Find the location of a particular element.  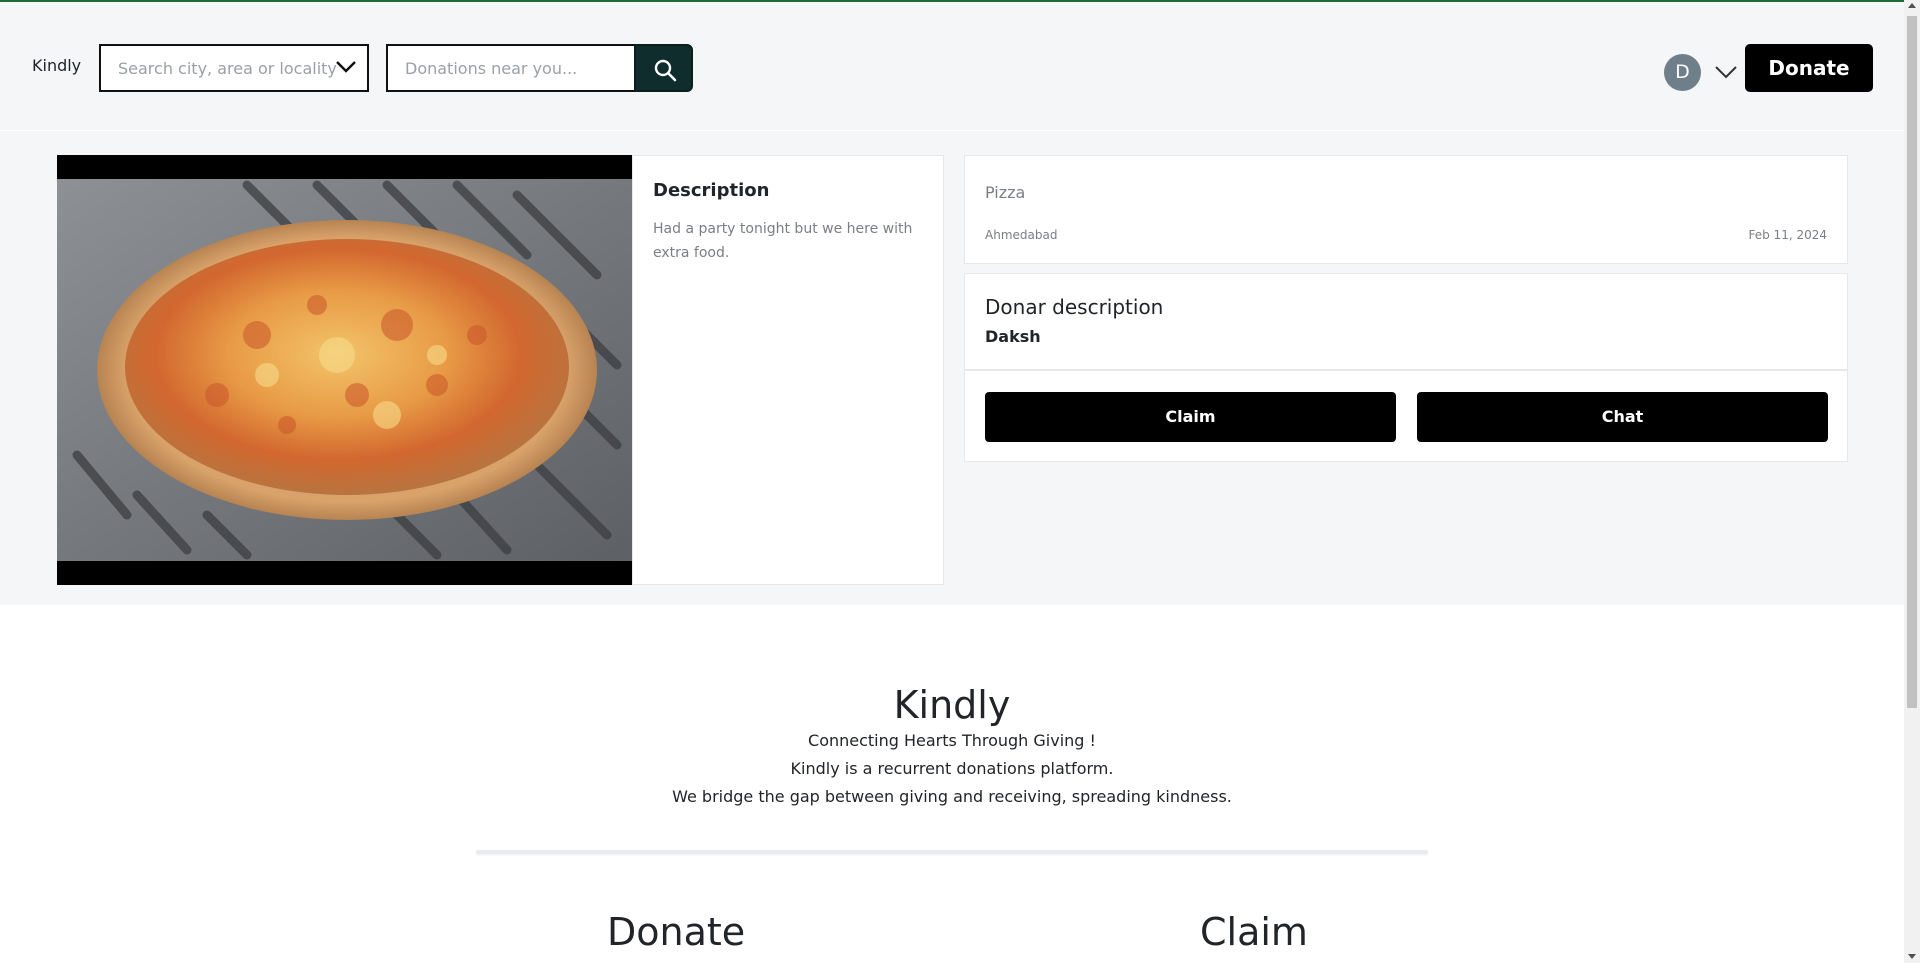

section-donate-heading: Donate is located at coordinates (676, 932).